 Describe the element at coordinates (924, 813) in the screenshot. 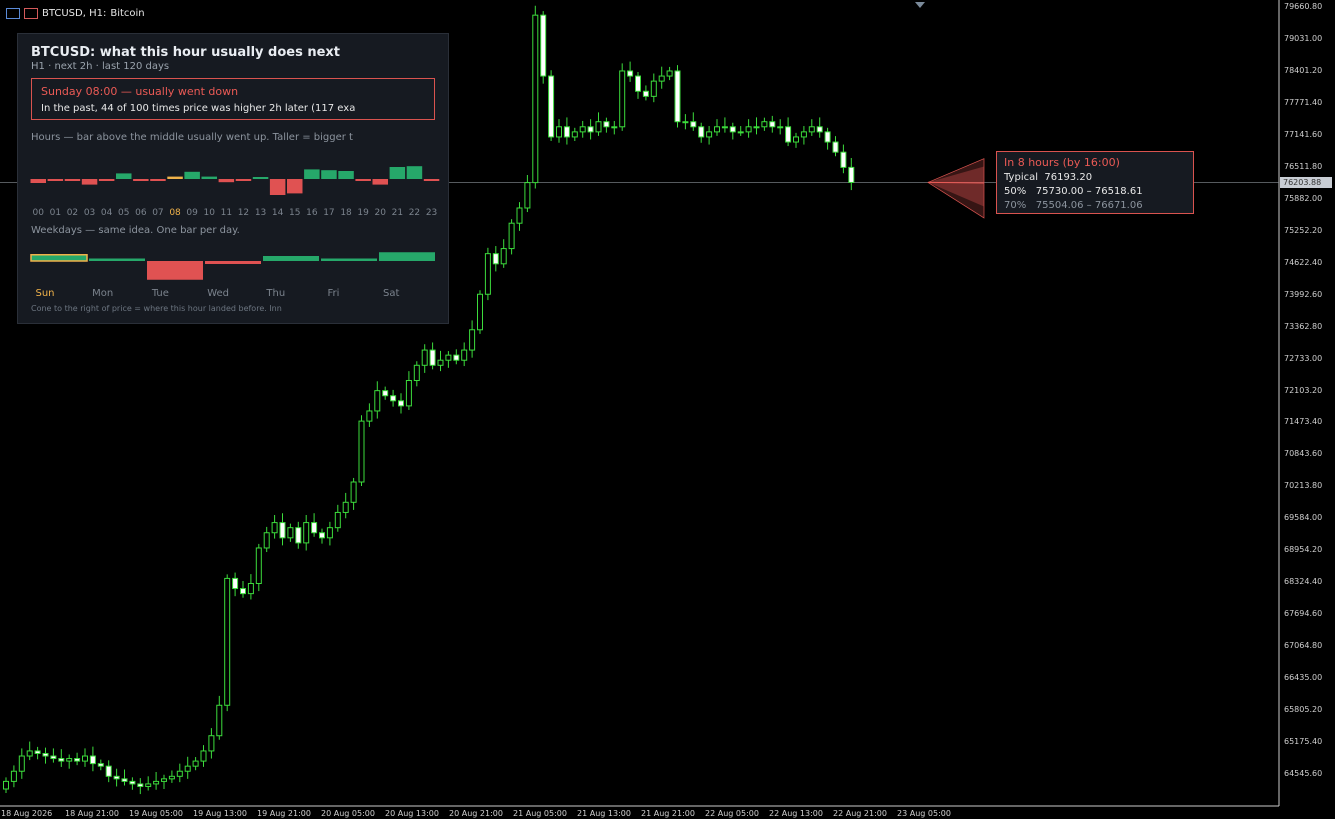

I see `time-label: 23 Aug 05:00` at that location.